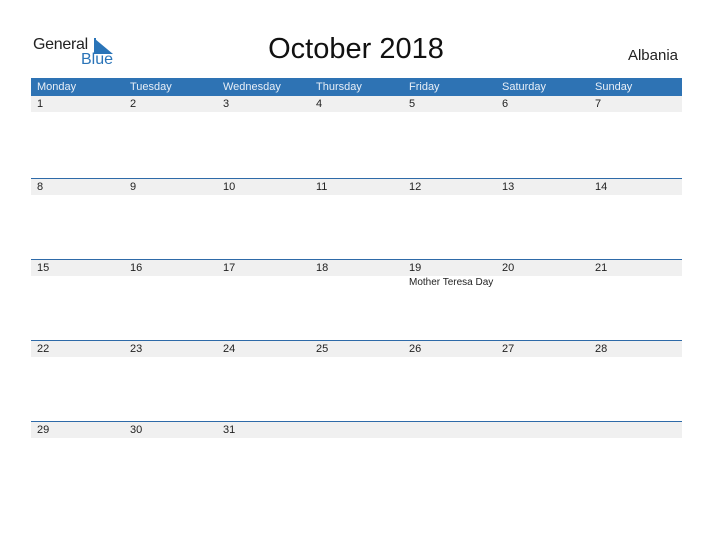  What do you see at coordinates (415, 187) in the screenshot?
I see `day-number: 12` at bounding box center [415, 187].